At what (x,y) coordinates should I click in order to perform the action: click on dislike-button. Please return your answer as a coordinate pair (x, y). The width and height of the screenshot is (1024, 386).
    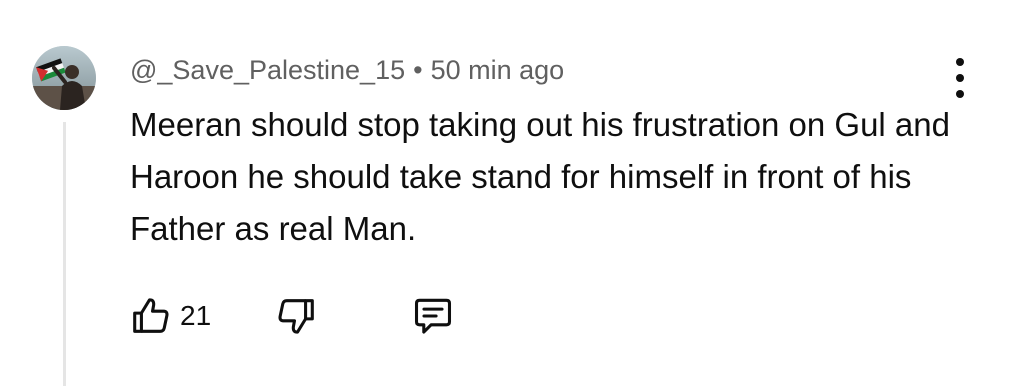
    Looking at the image, I should click on (296, 316).